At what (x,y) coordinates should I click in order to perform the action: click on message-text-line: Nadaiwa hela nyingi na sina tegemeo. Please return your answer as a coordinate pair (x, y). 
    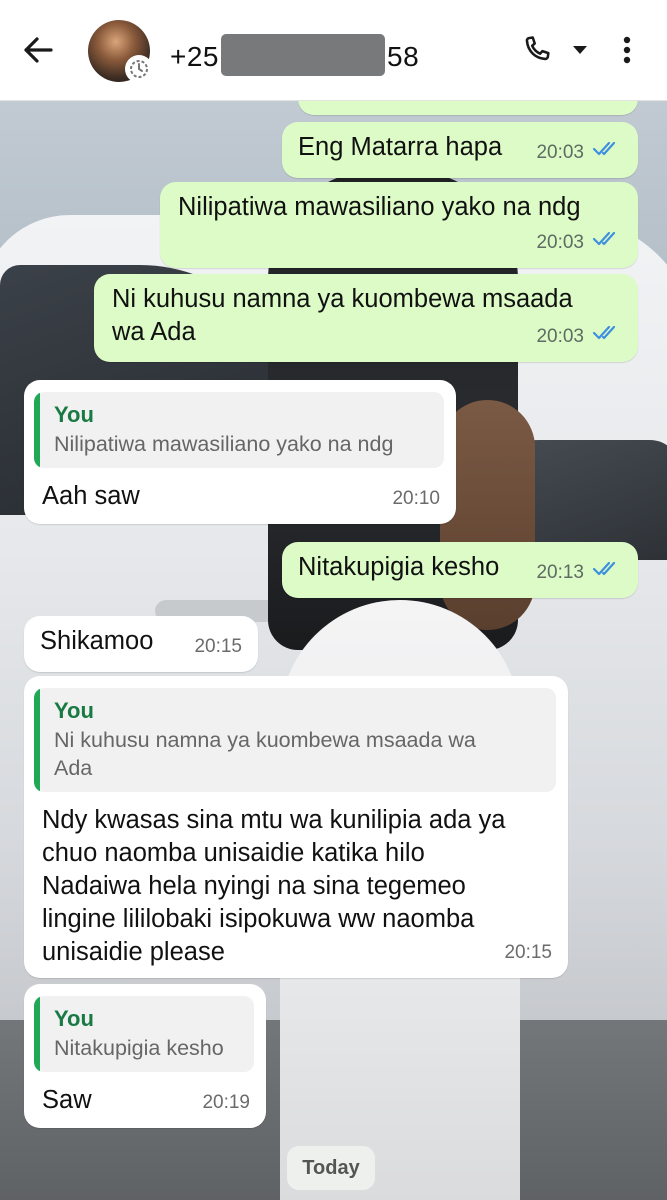
    Looking at the image, I should click on (254, 886).